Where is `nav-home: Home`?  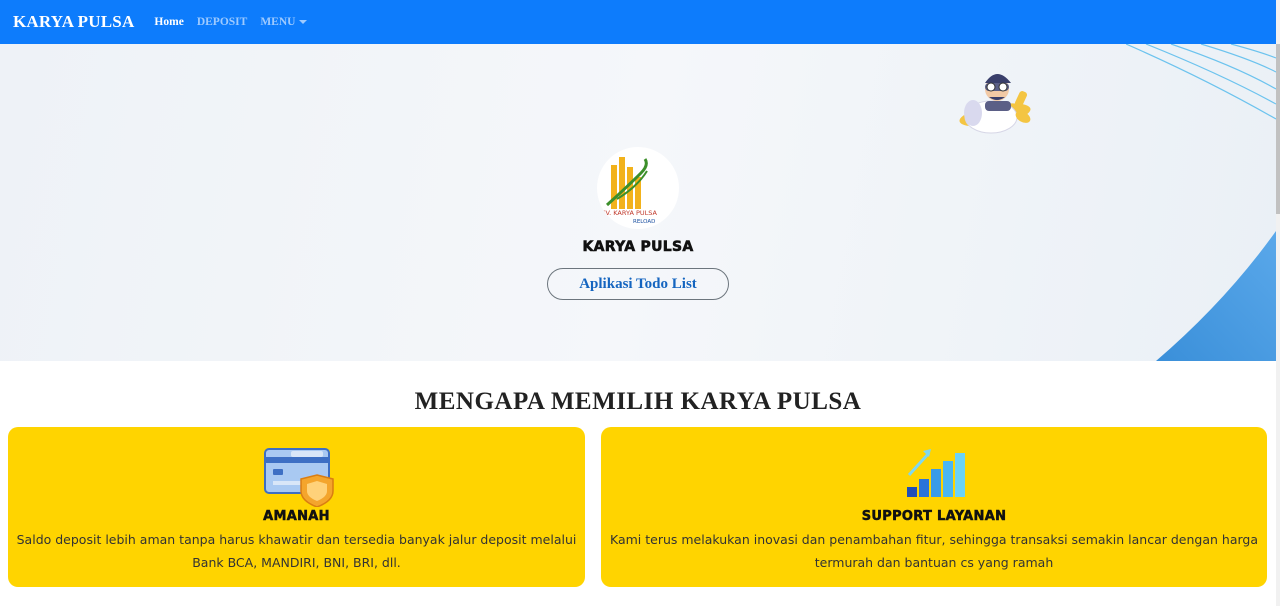
nav-home: Home is located at coordinates (168, 22).